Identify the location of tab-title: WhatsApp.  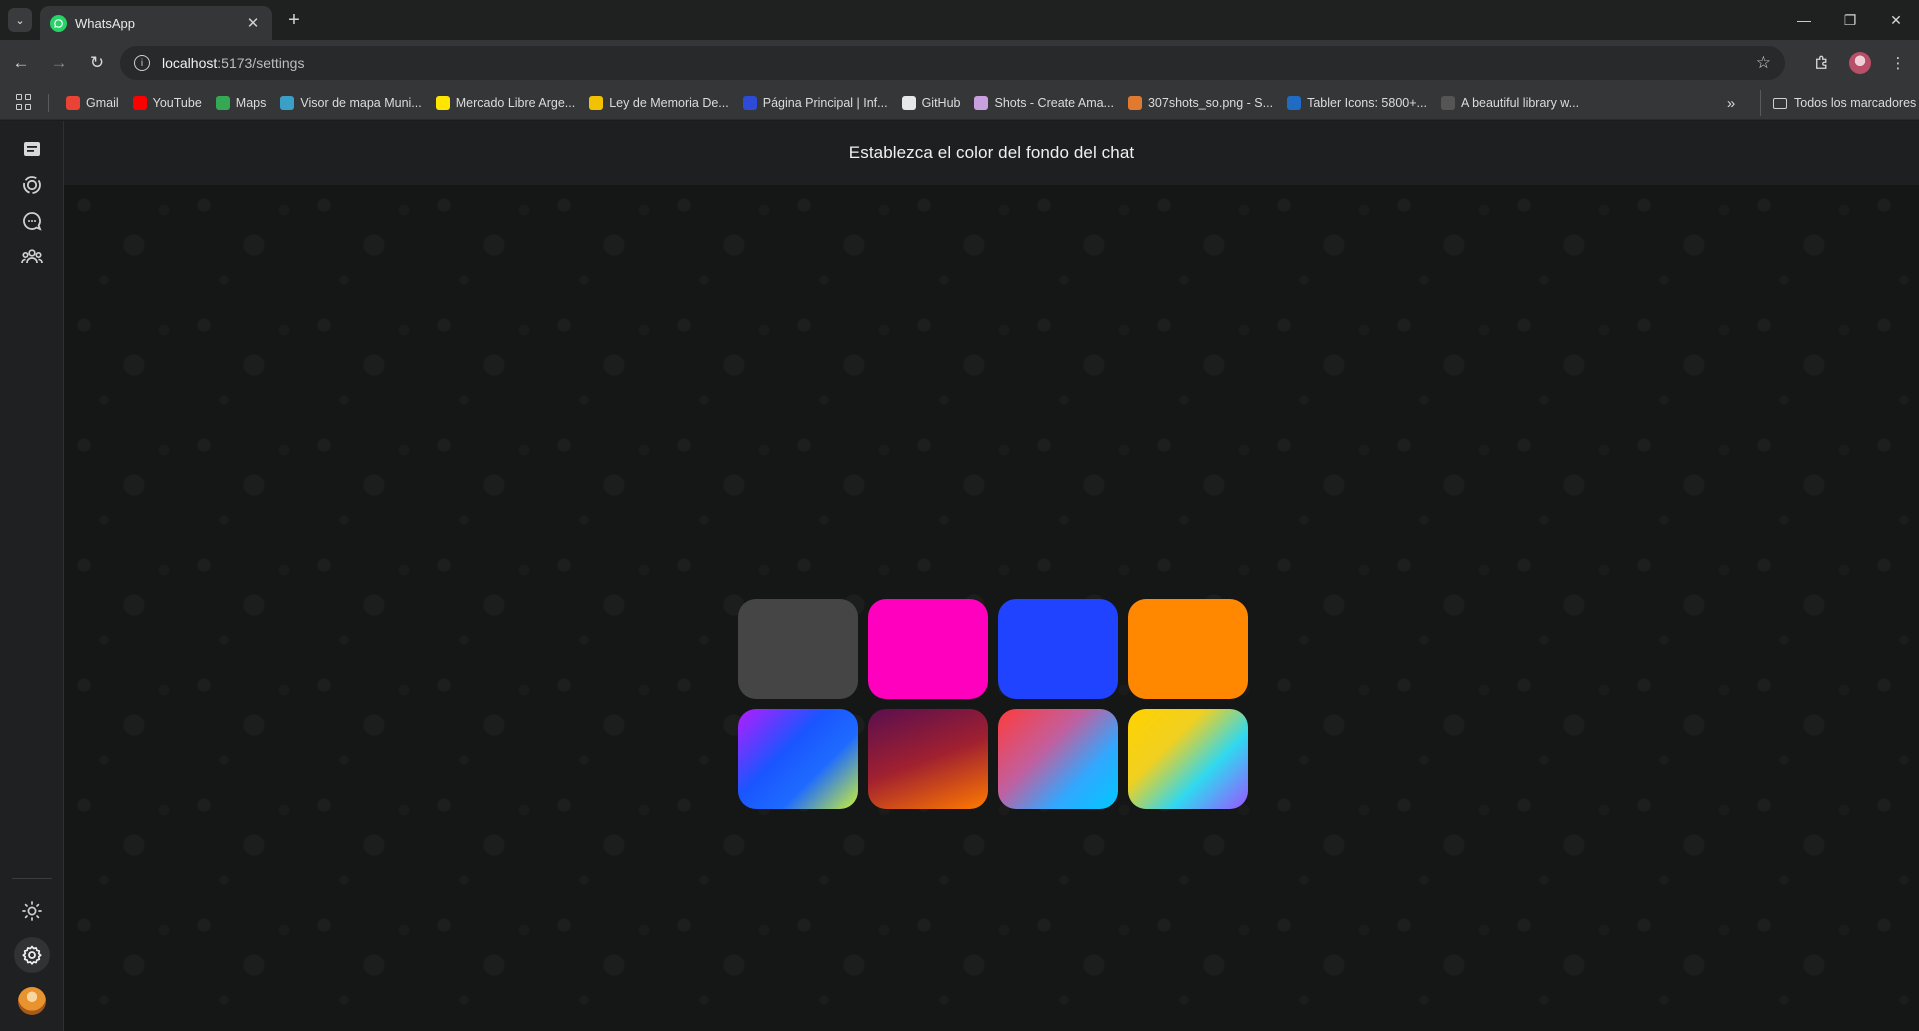
(105, 23).